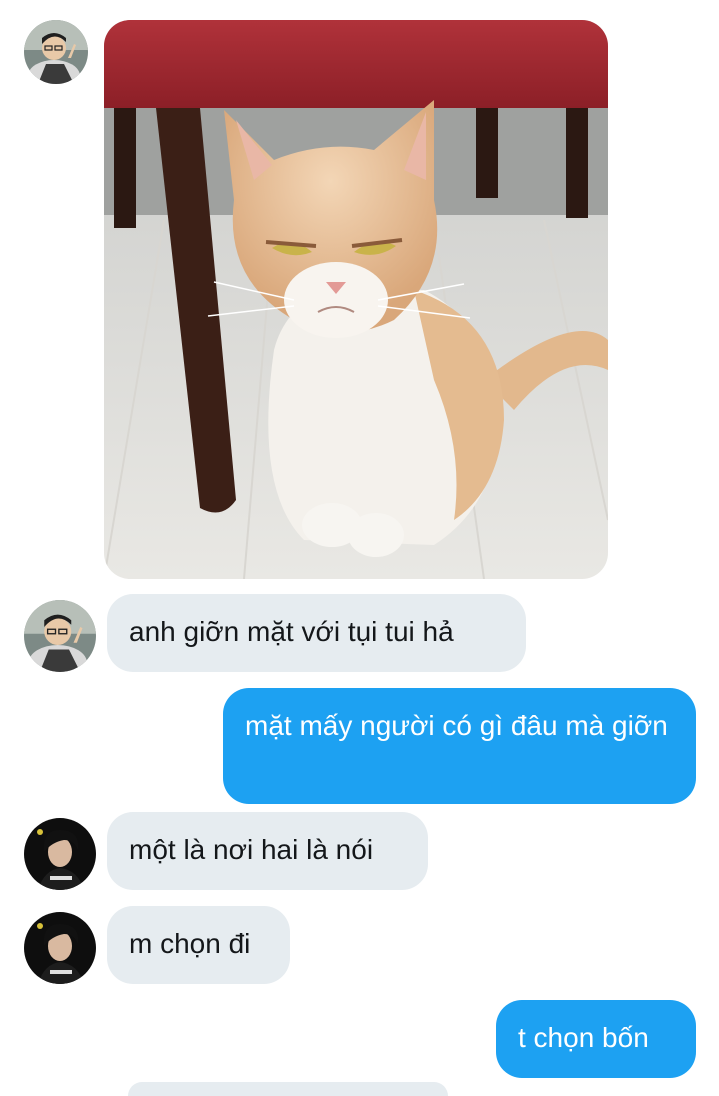 The width and height of the screenshot is (719, 1096). Describe the element at coordinates (291, 631) in the screenshot. I see `message-text: anh giỡn mặt với tụi tui hả` at that location.